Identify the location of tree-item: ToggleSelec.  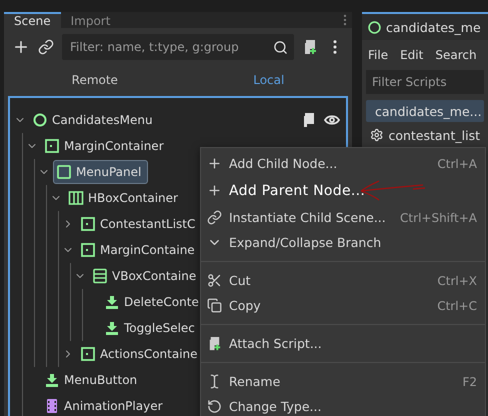
(151, 328).